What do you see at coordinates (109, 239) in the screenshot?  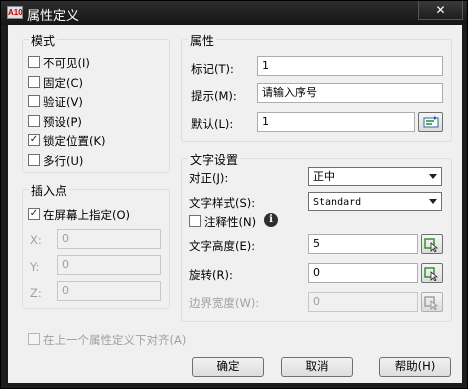 I see `x-input: 0` at bounding box center [109, 239].